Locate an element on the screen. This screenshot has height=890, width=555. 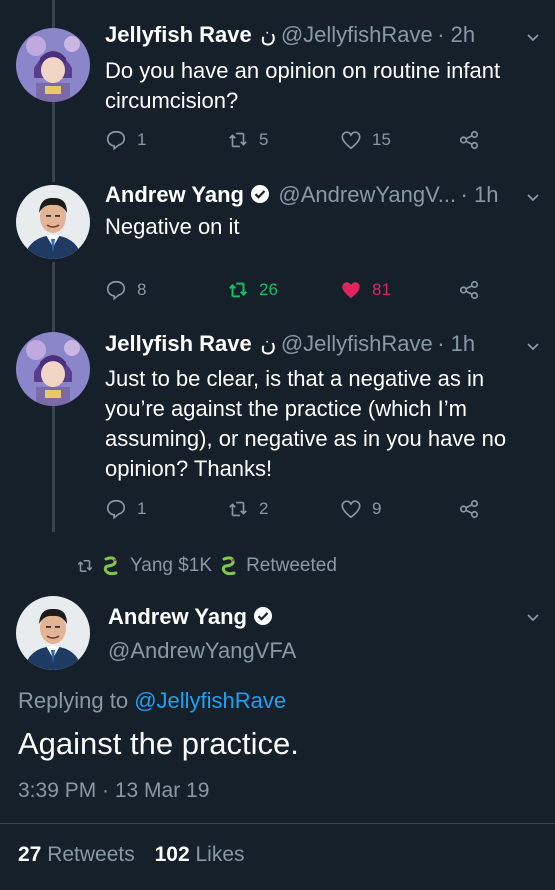
reply-button: 8 is located at coordinates (125, 290).